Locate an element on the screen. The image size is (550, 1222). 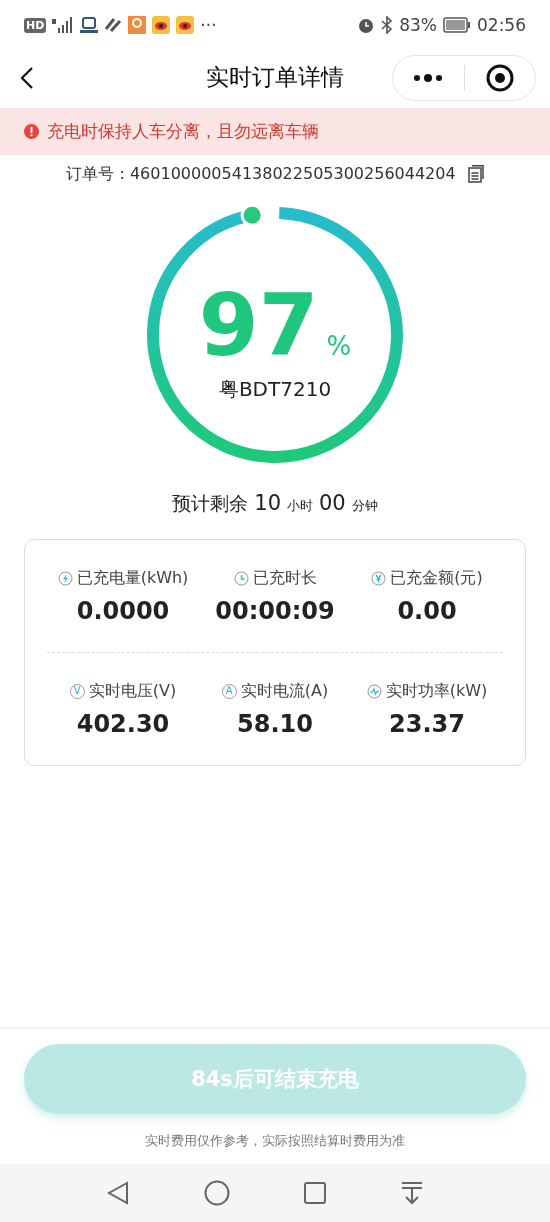
clock-time: 02:56 is located at coordinates (501, 25).